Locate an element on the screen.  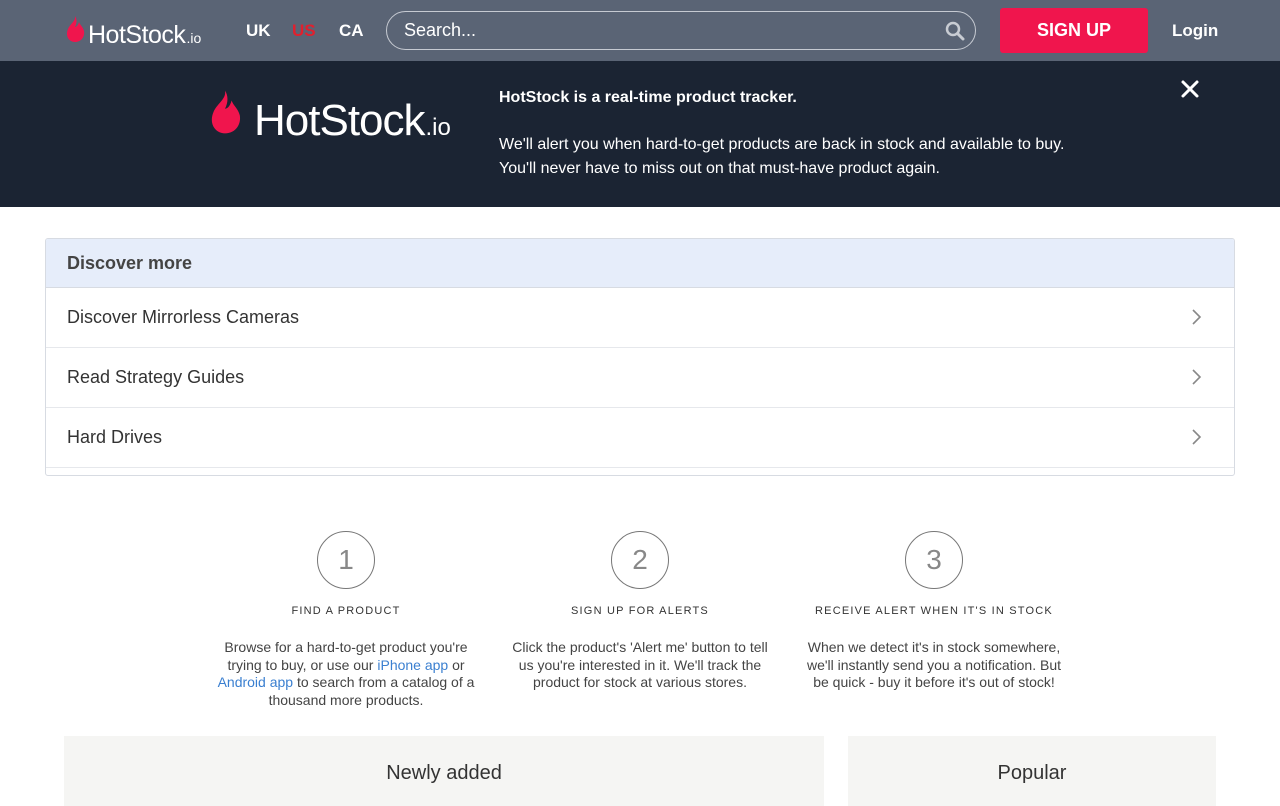
step-number-badge: 1 is located at coordinates (346, 560).